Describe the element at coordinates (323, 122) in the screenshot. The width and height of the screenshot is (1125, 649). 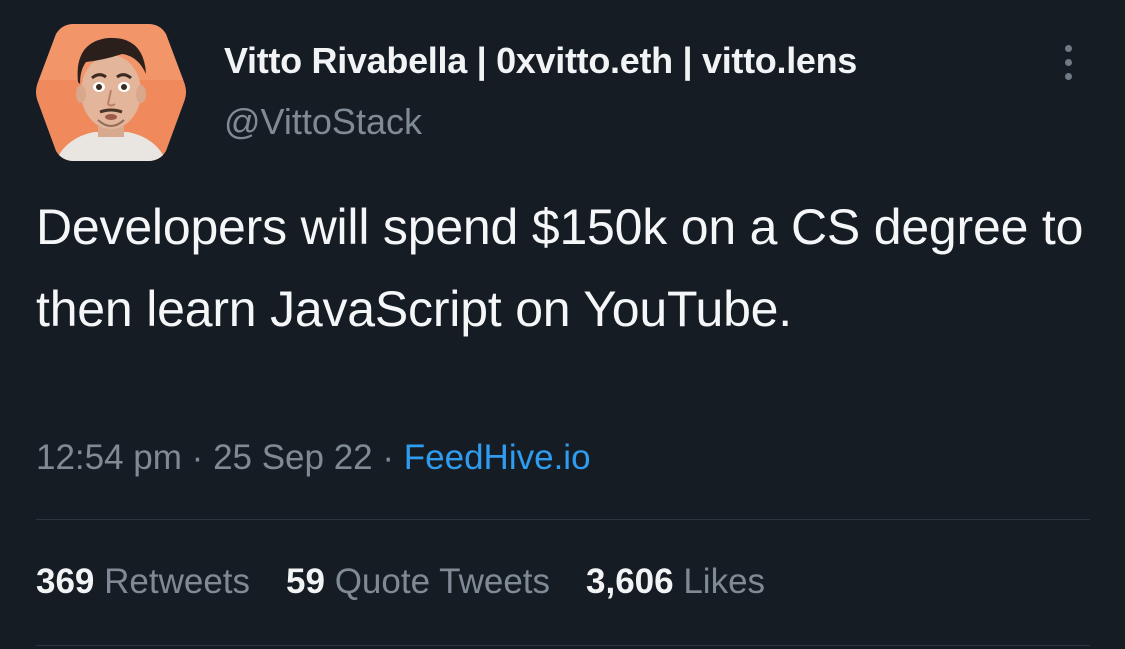
I see `author-handle: @VittoStack` at that location.